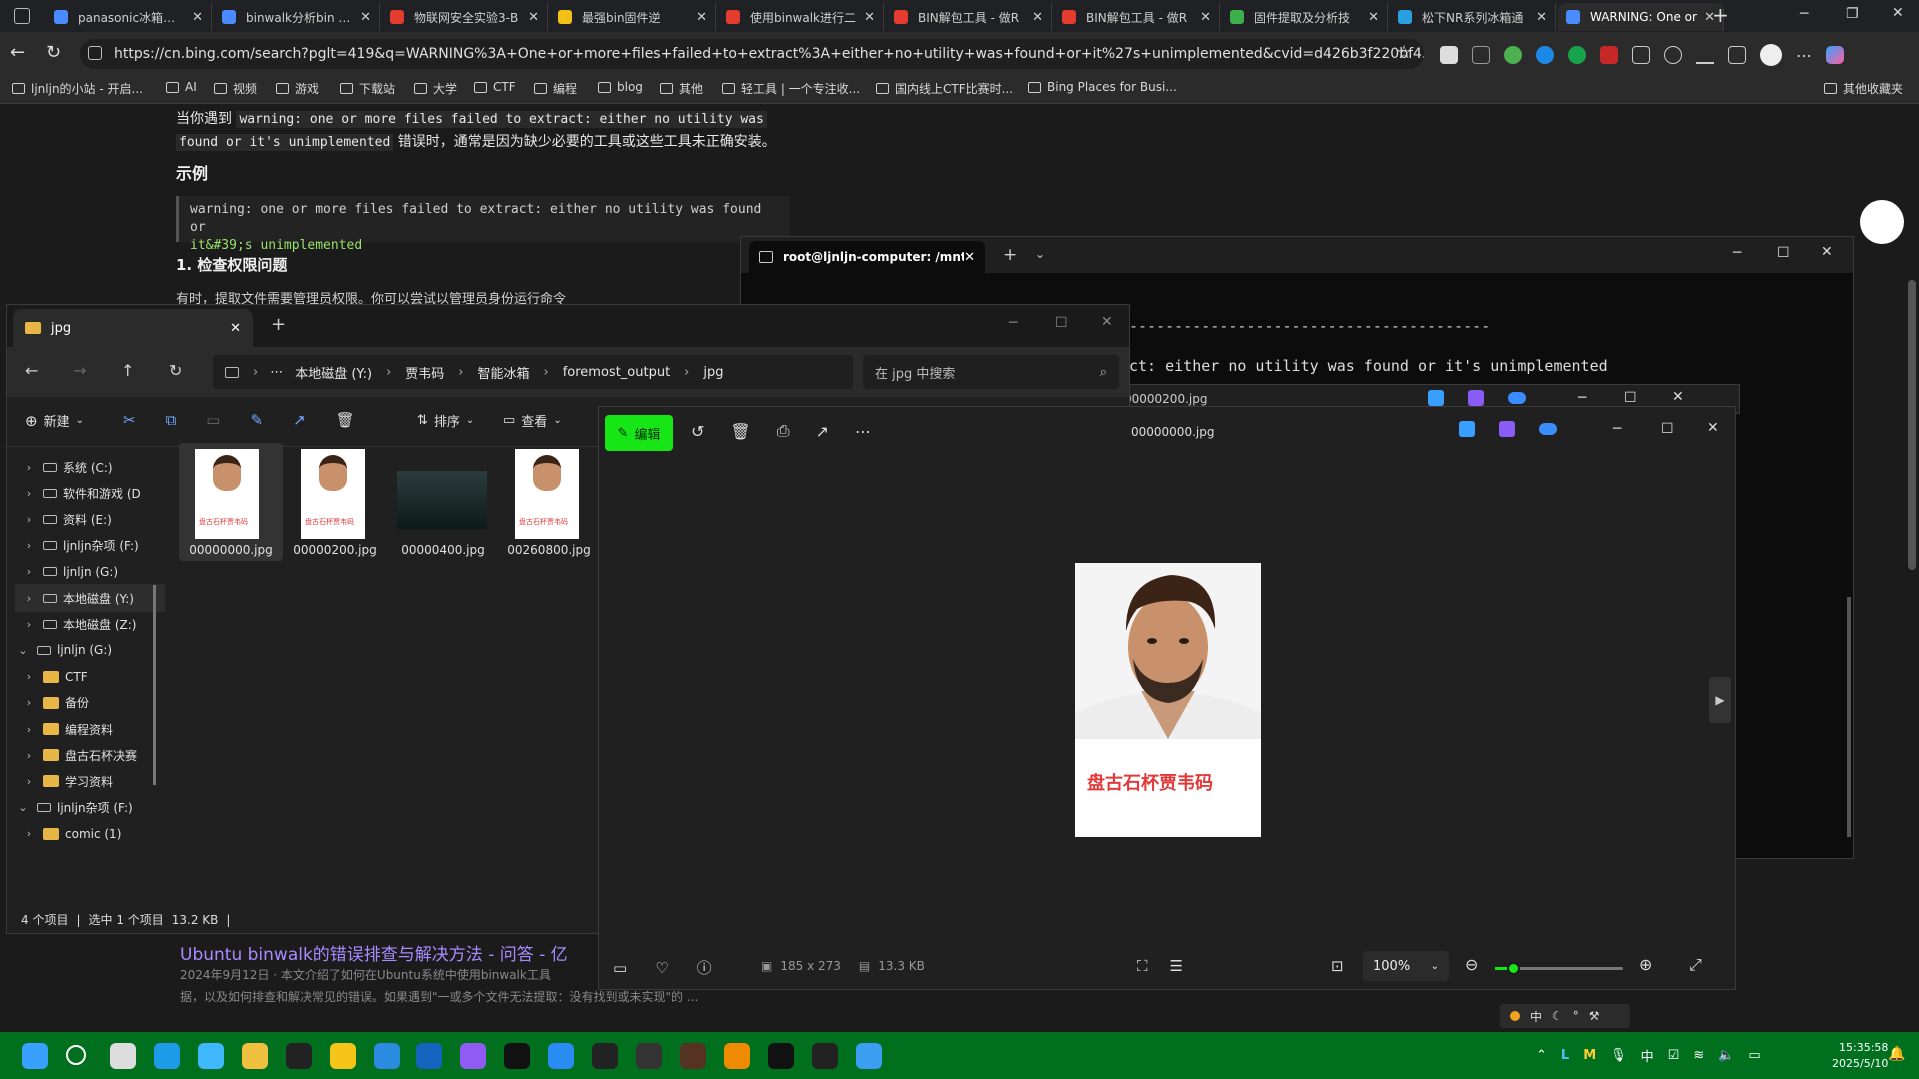 The height and width of the screenshot is (1079, 1919). What do you see at coordinates (1406, 966) in the screenshot?
I see `zoom-select: 100% ⌄` at bounding box center [1406, 966].